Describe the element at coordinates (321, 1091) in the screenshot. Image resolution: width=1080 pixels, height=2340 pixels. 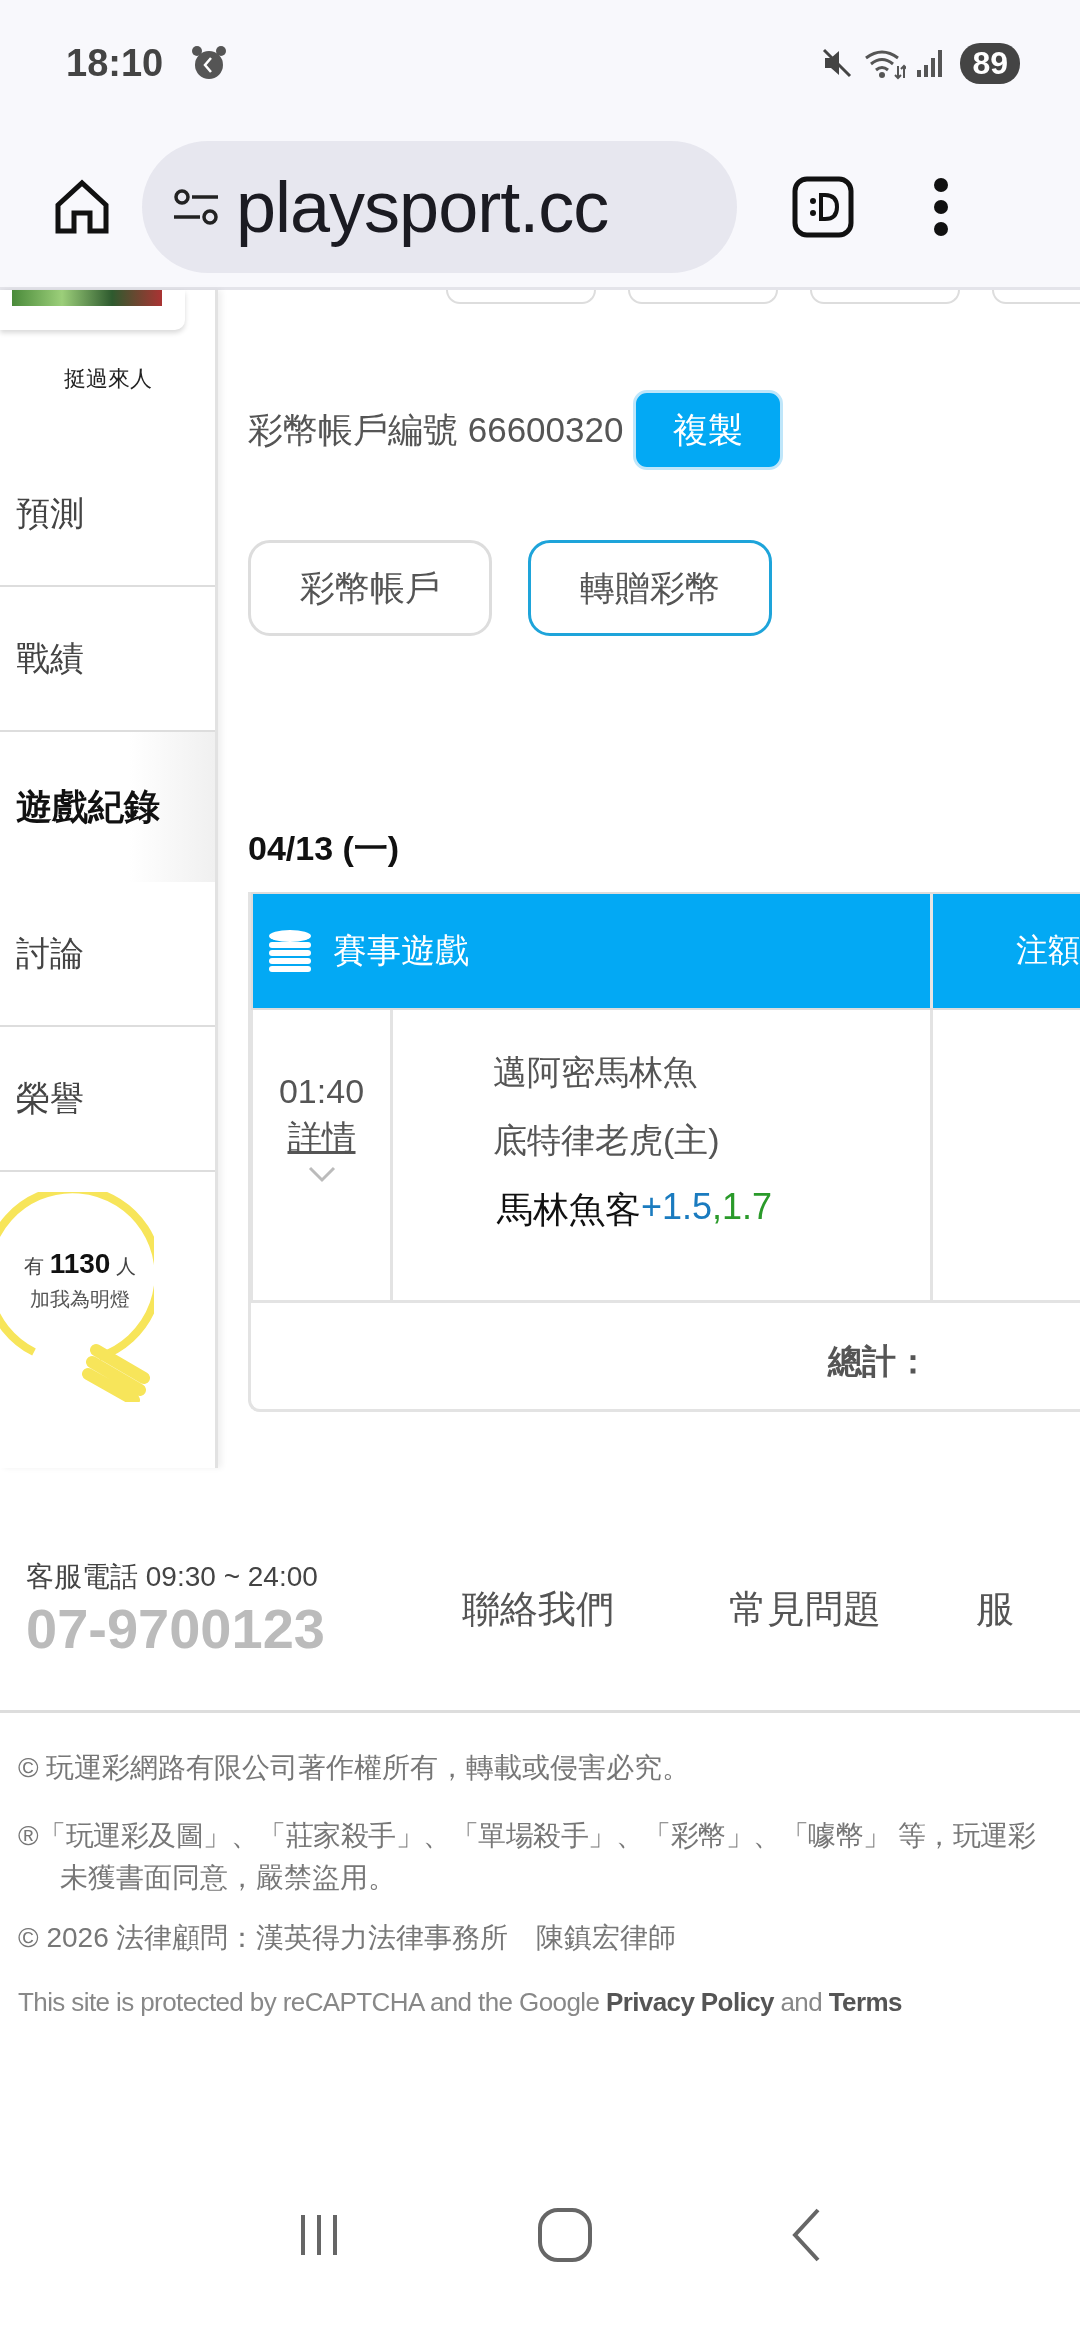
I see `game-time: 01:40` at that location.